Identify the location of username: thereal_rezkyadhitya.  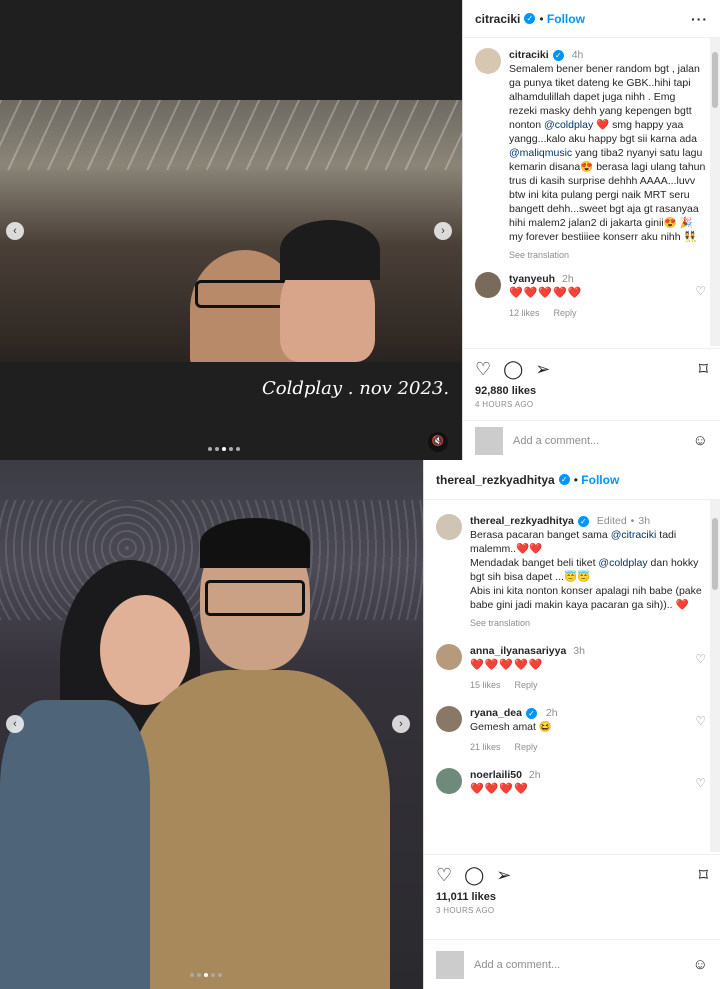
(495, 480).